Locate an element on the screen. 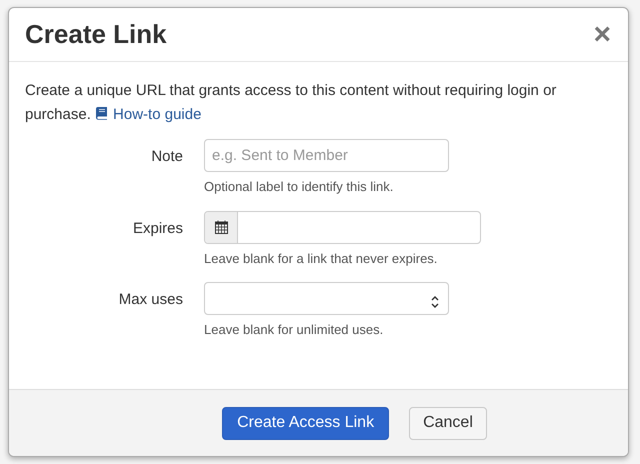  cancel-button: Cancel is located at coordinates (448, 423).